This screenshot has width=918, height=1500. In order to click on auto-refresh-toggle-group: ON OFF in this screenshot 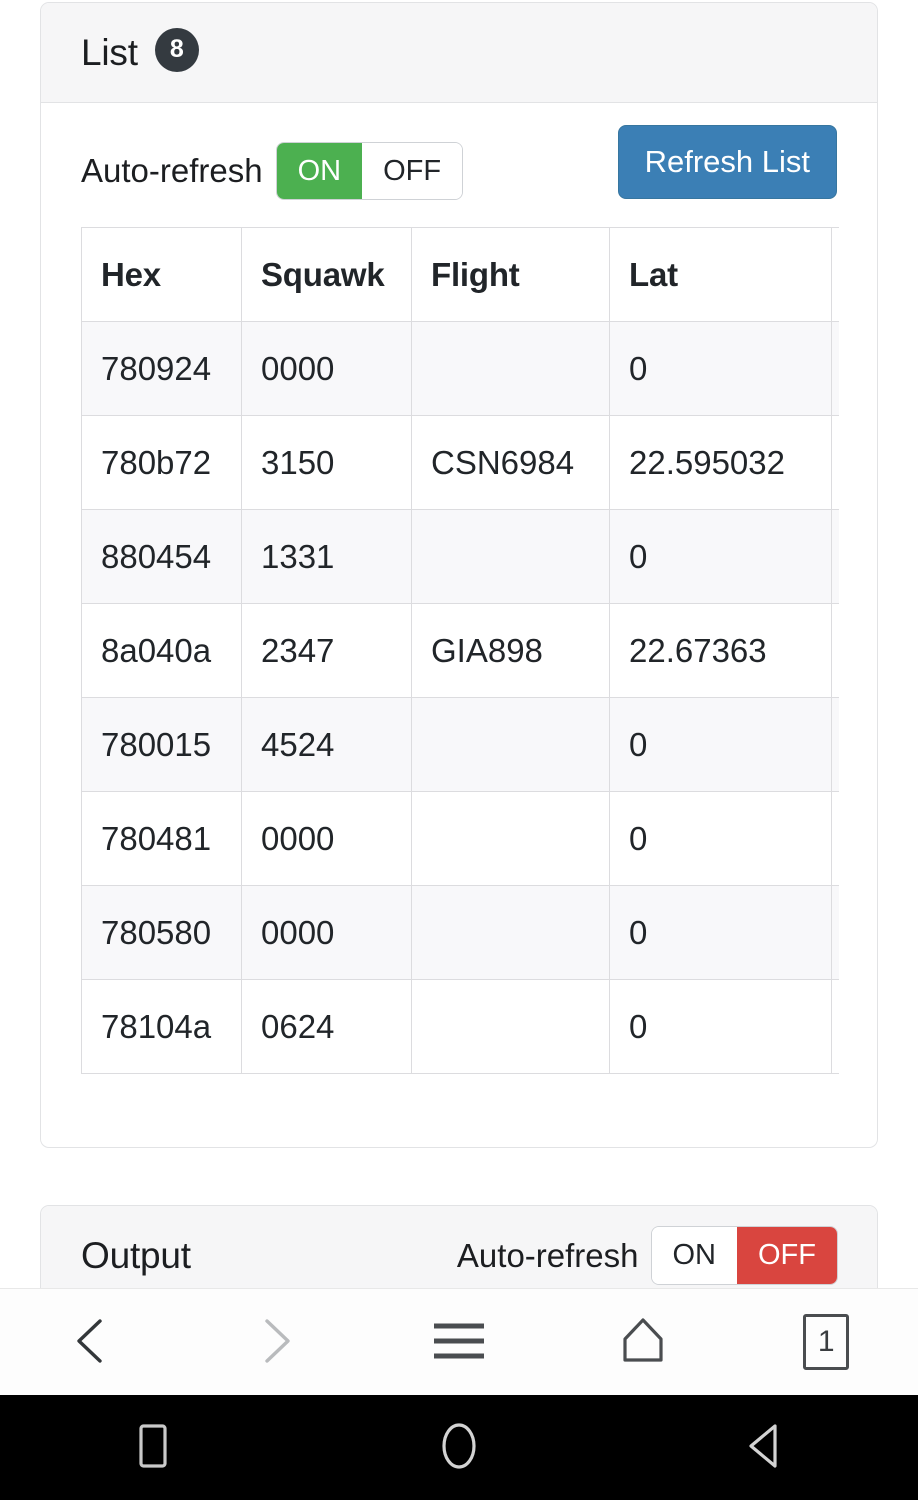, I will do `click(369, 171)`.